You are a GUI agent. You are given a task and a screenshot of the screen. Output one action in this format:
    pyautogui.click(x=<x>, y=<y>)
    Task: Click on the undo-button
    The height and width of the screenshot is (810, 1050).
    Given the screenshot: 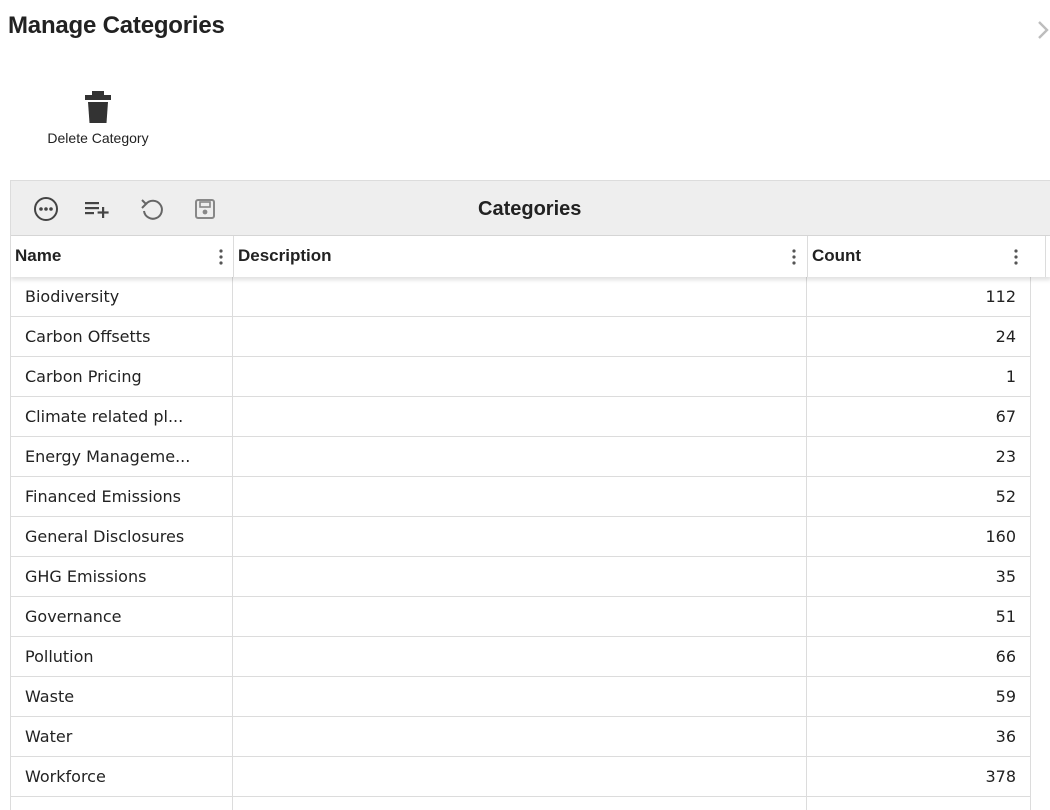 What is the action you would take?
    pyautogui.click(x=152, y=209)
    